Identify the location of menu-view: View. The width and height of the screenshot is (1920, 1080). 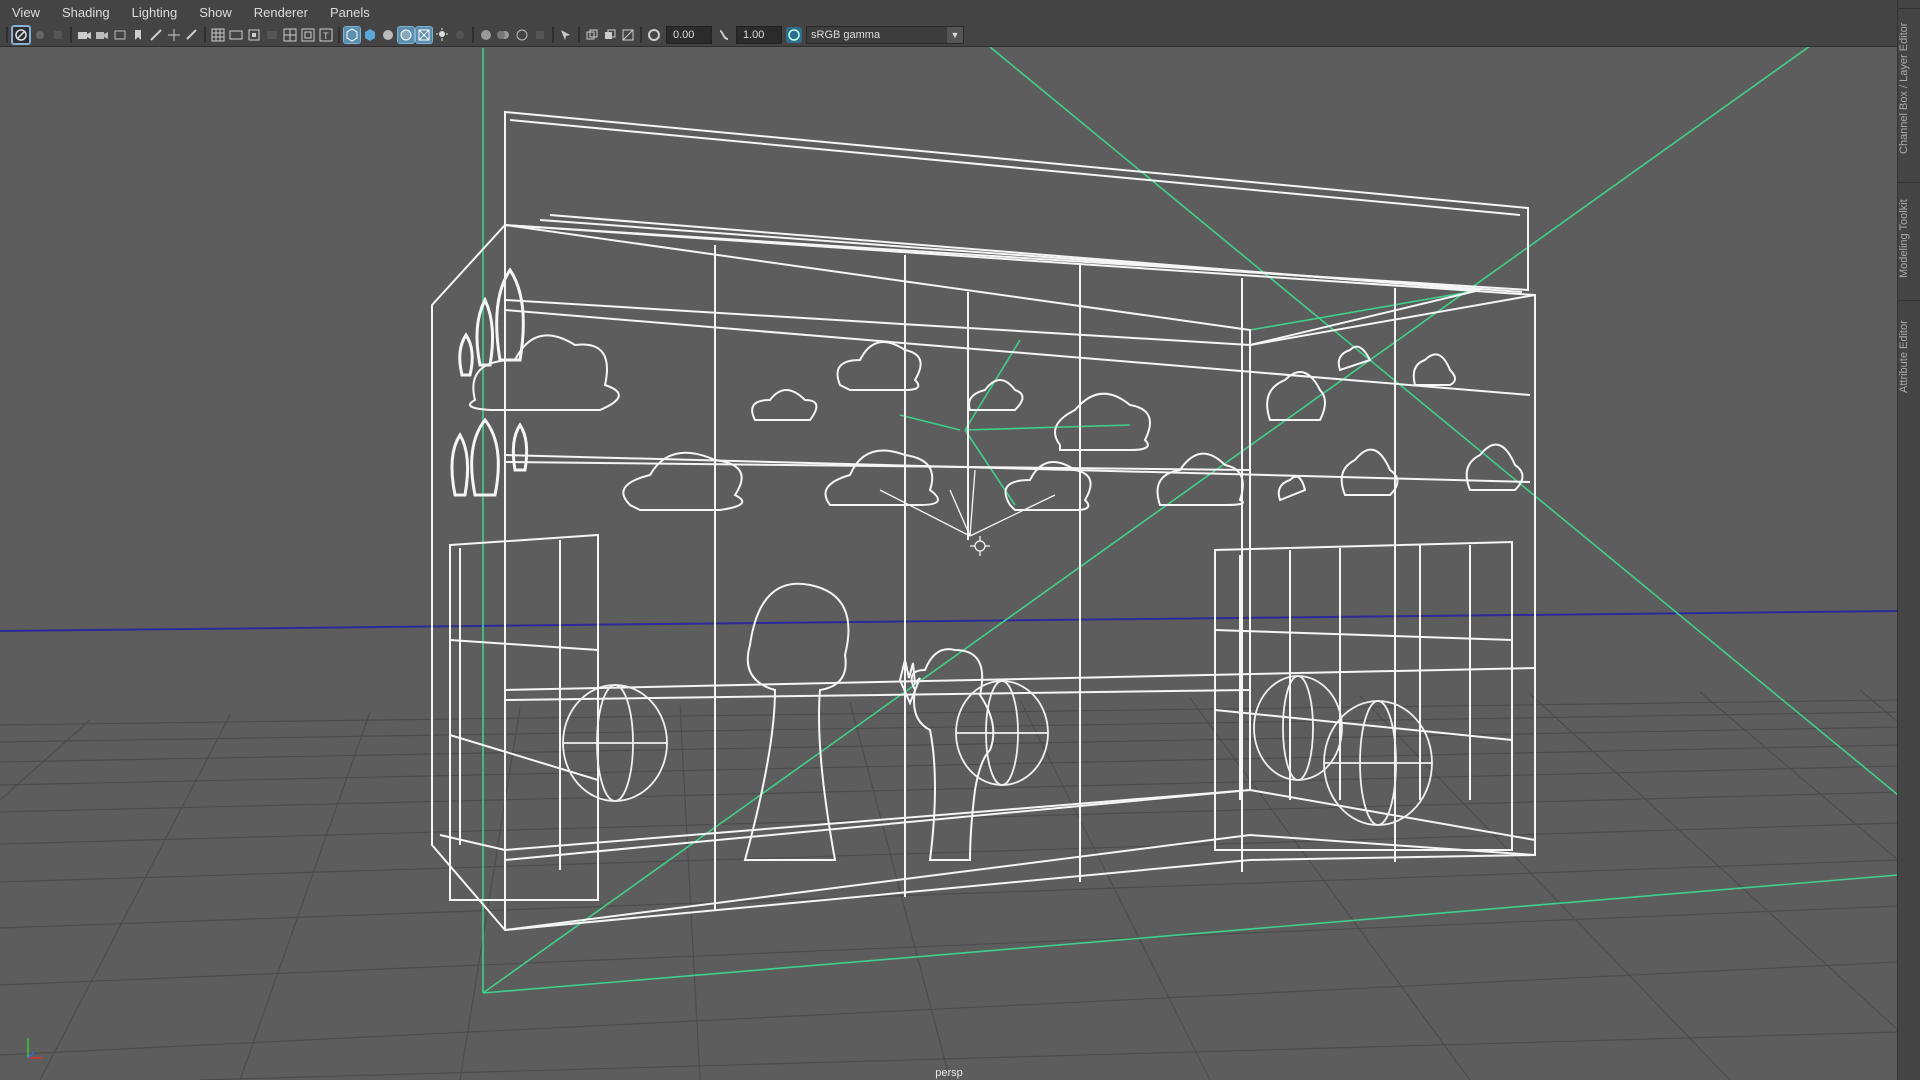
(25, 12).